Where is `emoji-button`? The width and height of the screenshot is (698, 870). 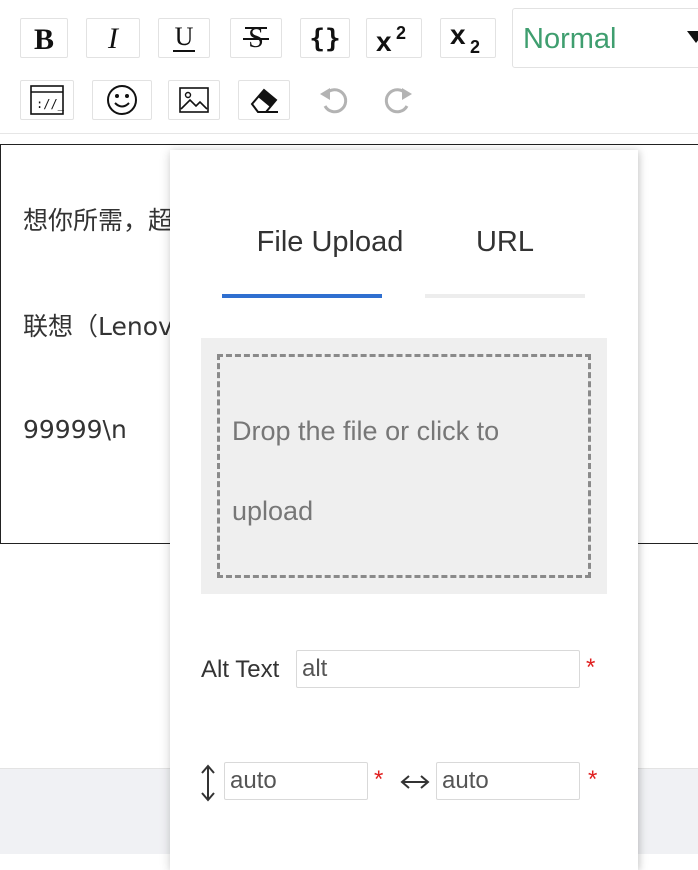 emoji-button is located at coordinates (122, 100).